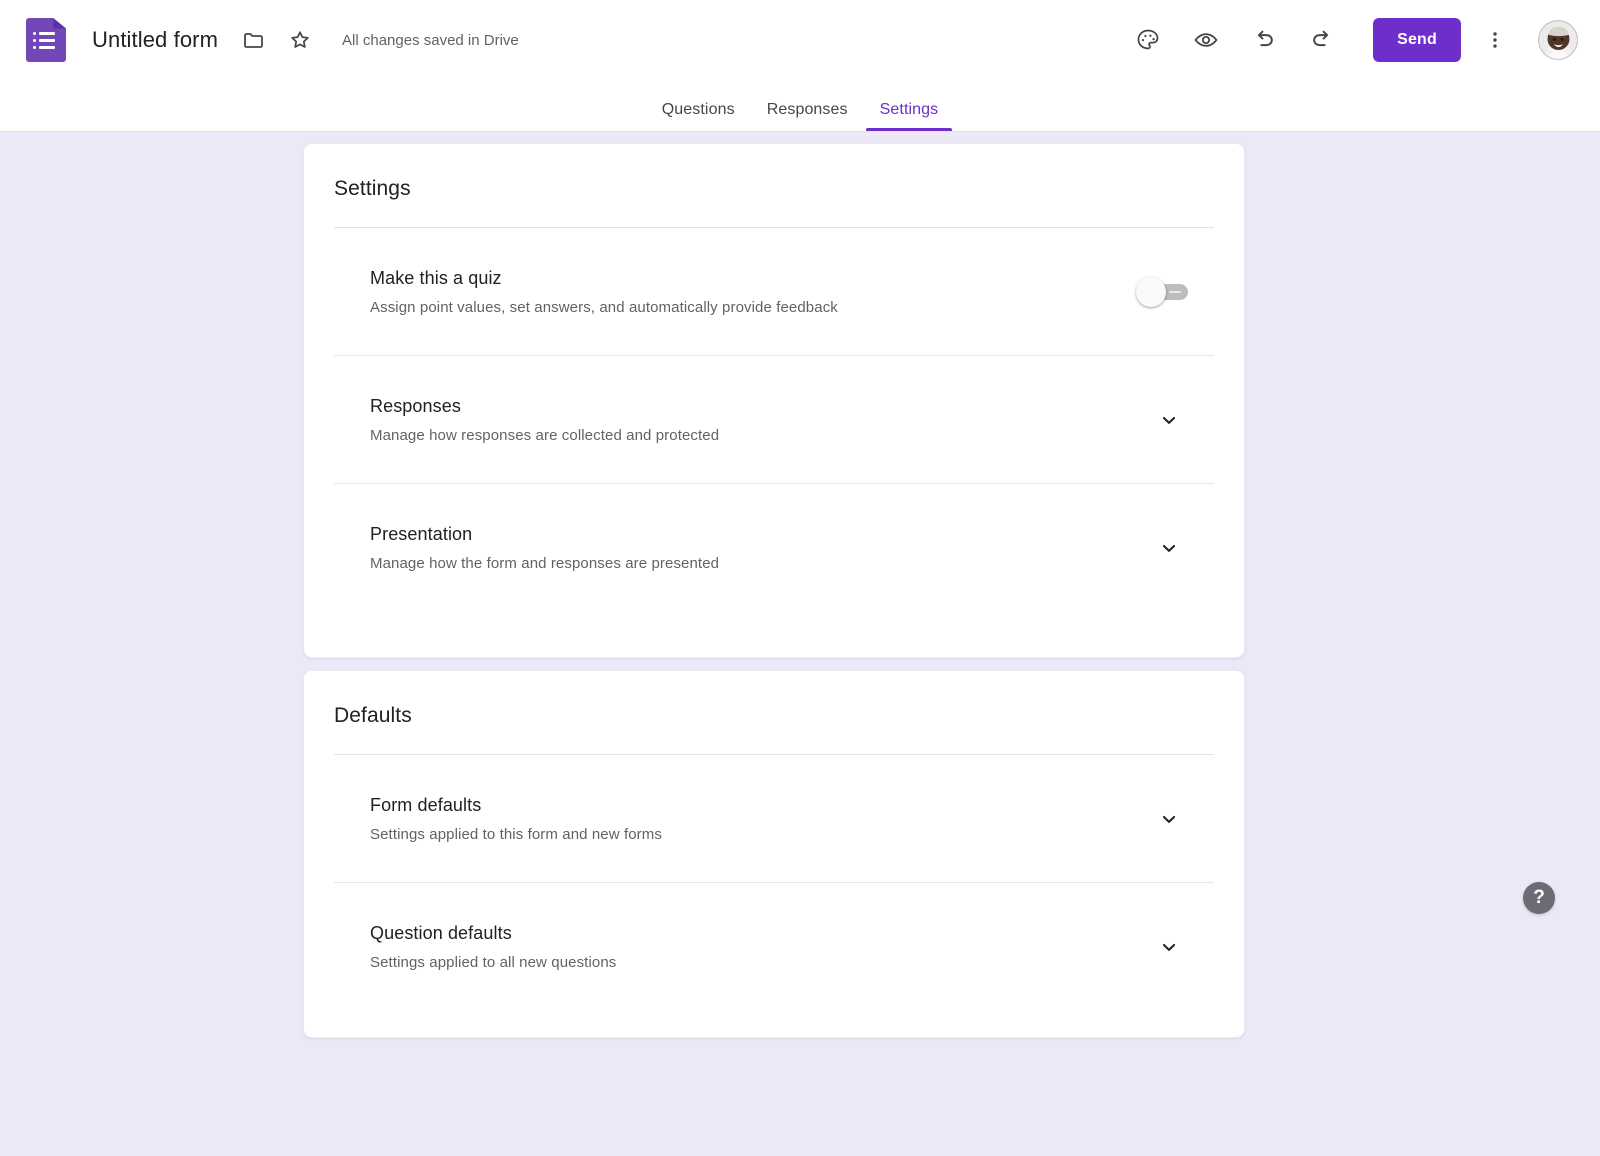 Image resolution: width=1600 pixels, height=1156 pixels. I want to click on setting-description: Settings applied to all new questions, so click(493, 962).